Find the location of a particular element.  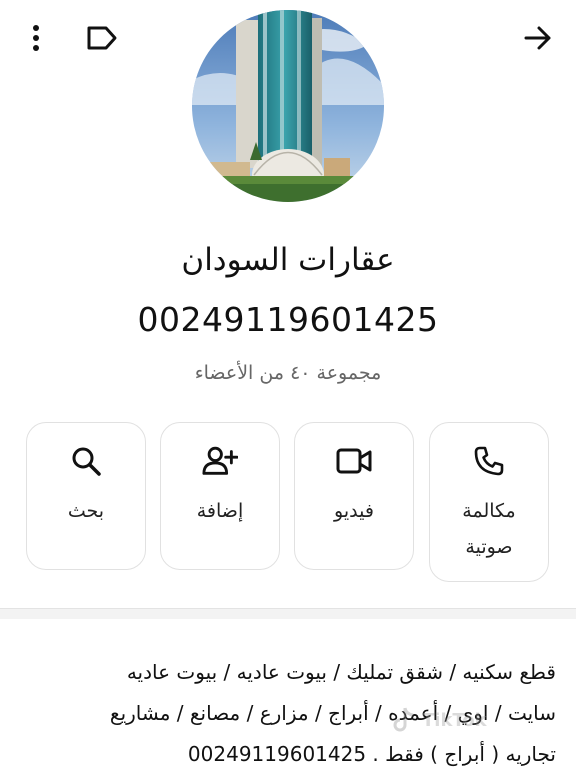

label-button is located at coordinates (102, 38).